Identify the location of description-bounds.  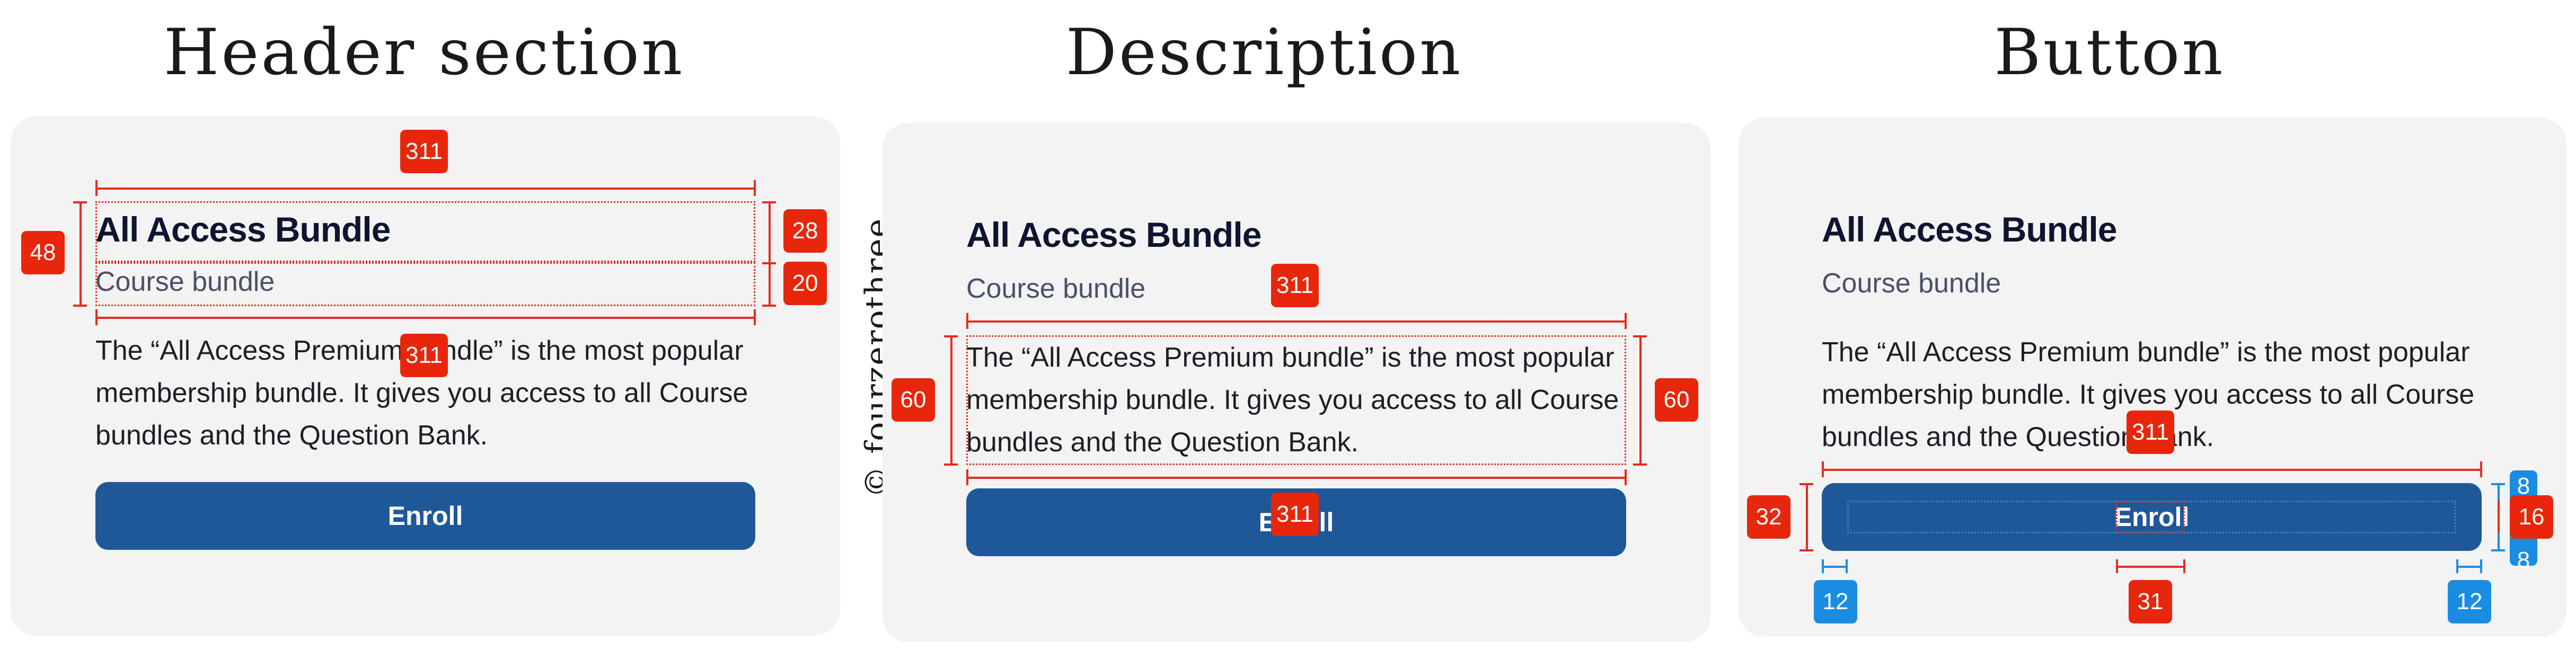
(1296, 400).